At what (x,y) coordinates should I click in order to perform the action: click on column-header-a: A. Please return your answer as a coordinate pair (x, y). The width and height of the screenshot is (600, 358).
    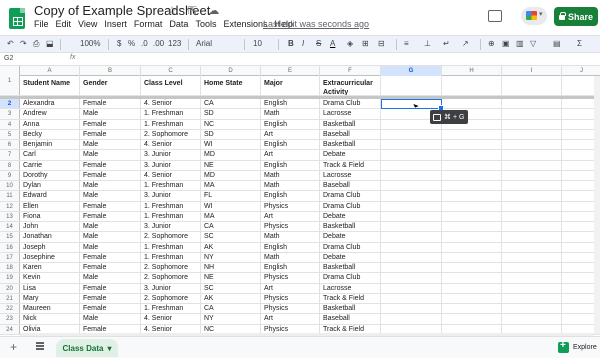
    Looking at the image, I should click on (50, 71).